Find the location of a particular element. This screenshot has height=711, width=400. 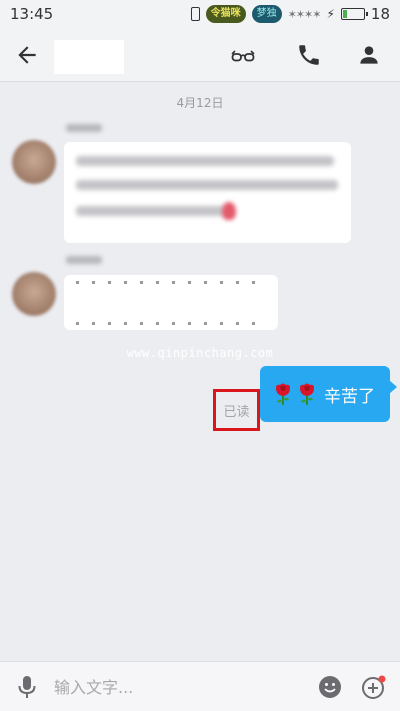

status-icons: 令猫咪 梦独 ✶✶✶✶ ⚡ 18 is located at coordinates (290, 14).